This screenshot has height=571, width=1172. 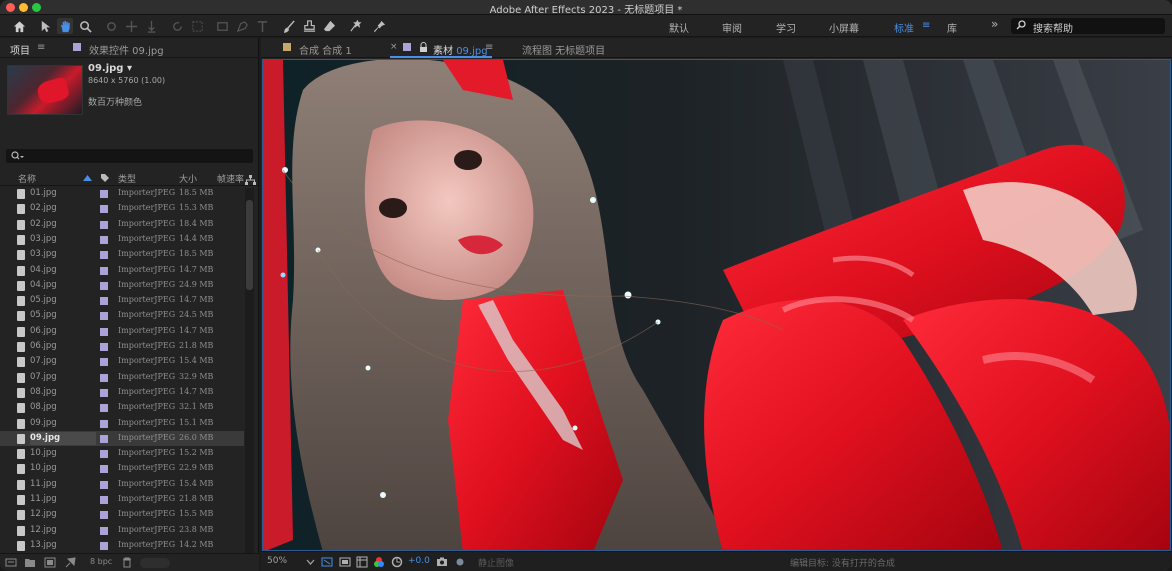 What do you see at coordinates (1088, 26) in the screenshot?
I see `help-search-field: 搜索帮助` at bounding box center [1088, 26].